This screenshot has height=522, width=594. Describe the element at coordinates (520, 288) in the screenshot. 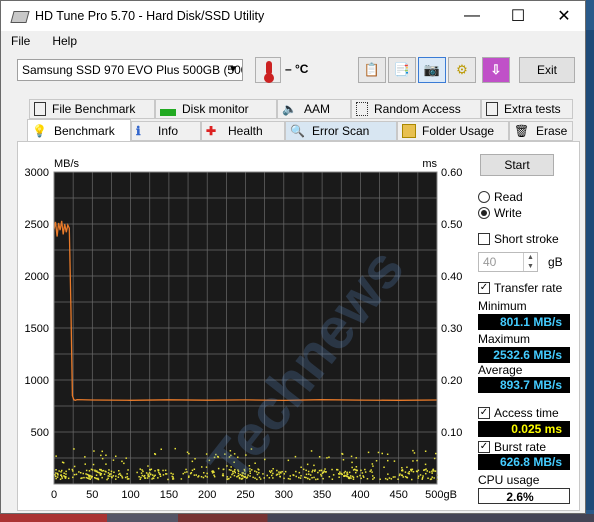

I see `transfer-rate-checkbox: ✓ Transfer rate` at that location.